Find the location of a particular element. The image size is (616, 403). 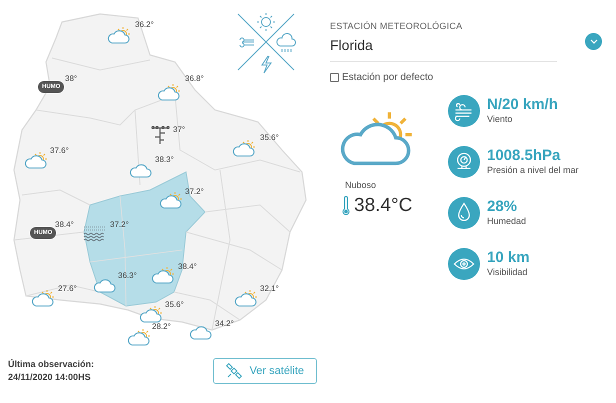

temperature-label: 28.2° is located at coordinates (161, 327).